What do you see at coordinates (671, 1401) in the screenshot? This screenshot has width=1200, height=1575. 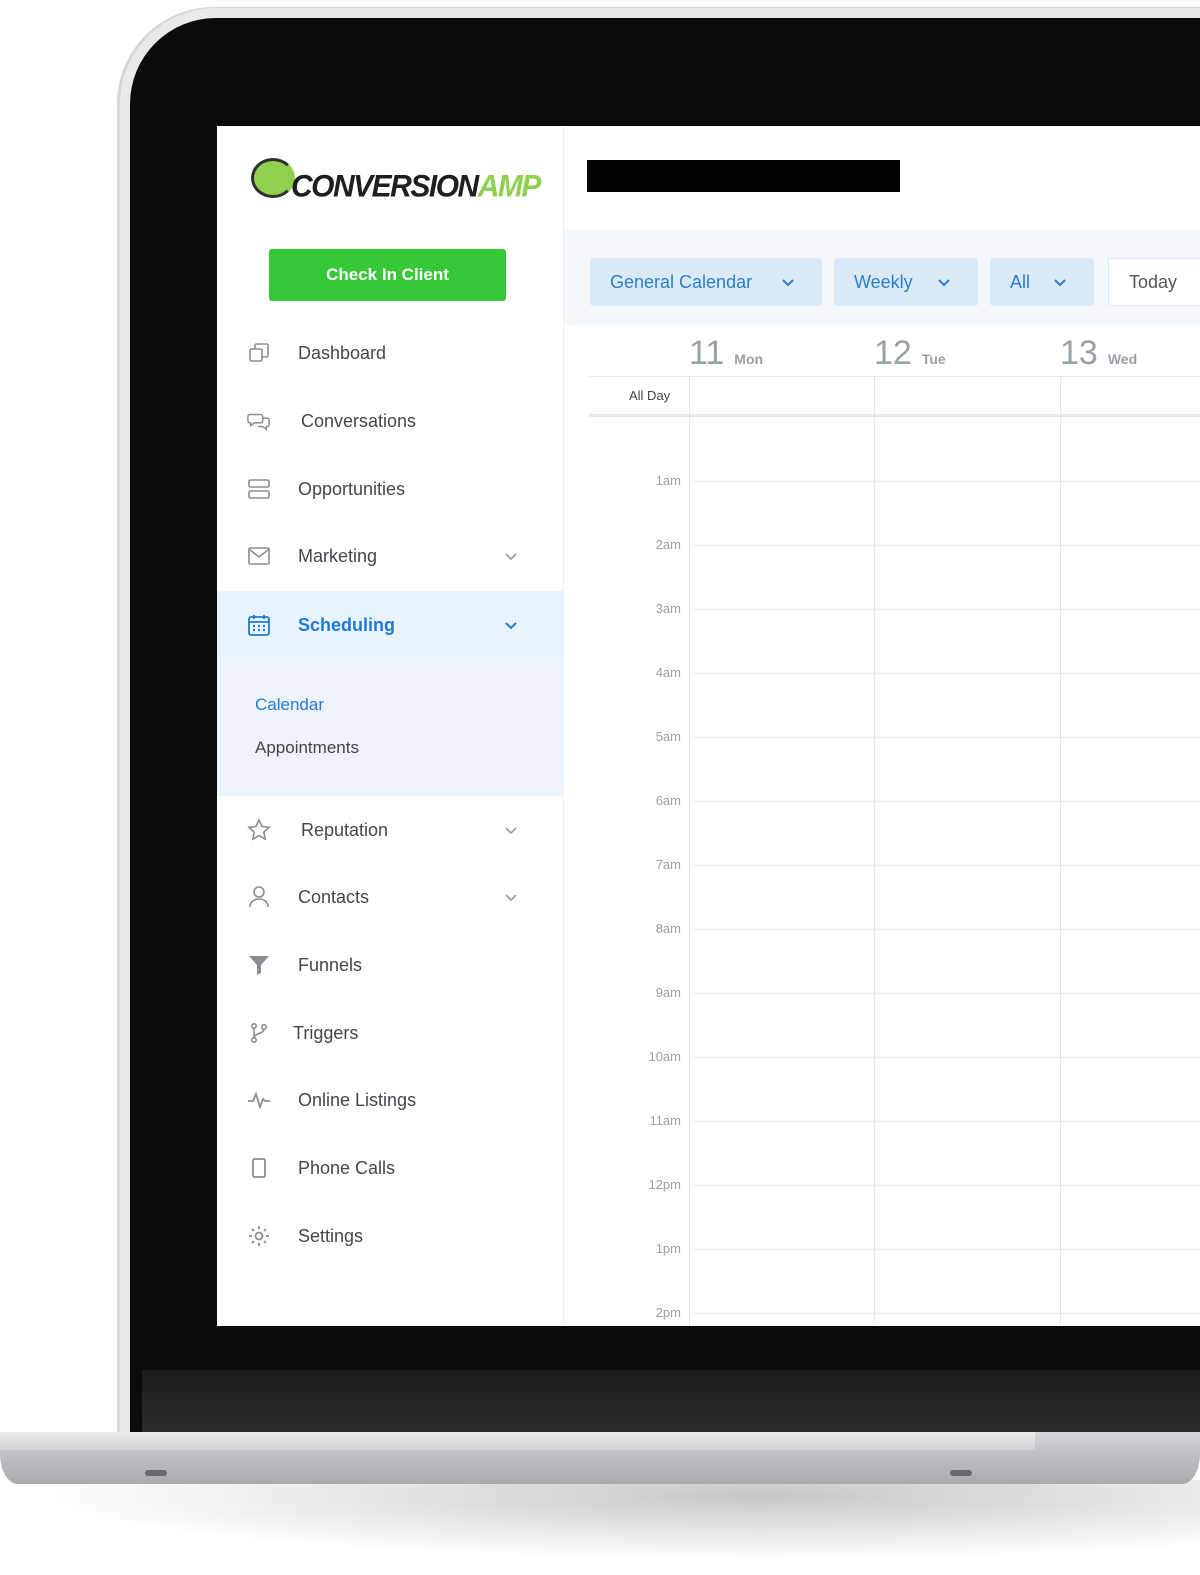 I see `laptop-bezel-chin` at bounding box center [671, 1401].